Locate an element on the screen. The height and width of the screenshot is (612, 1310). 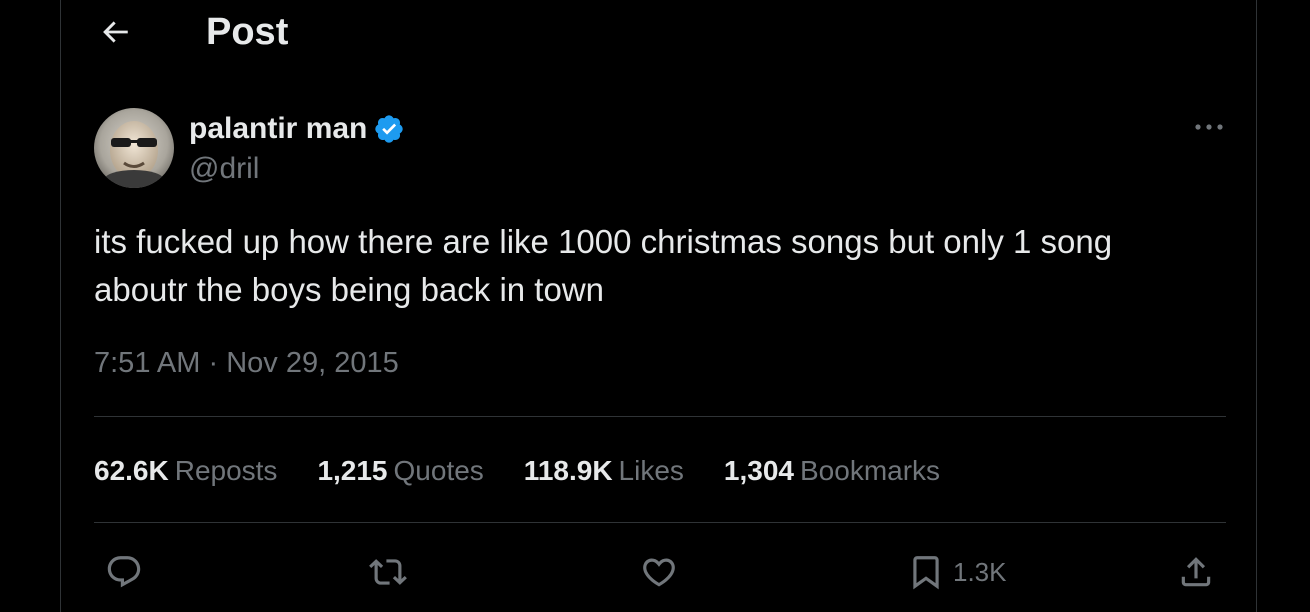
more-options-button is located at coordinates (1209, 127).